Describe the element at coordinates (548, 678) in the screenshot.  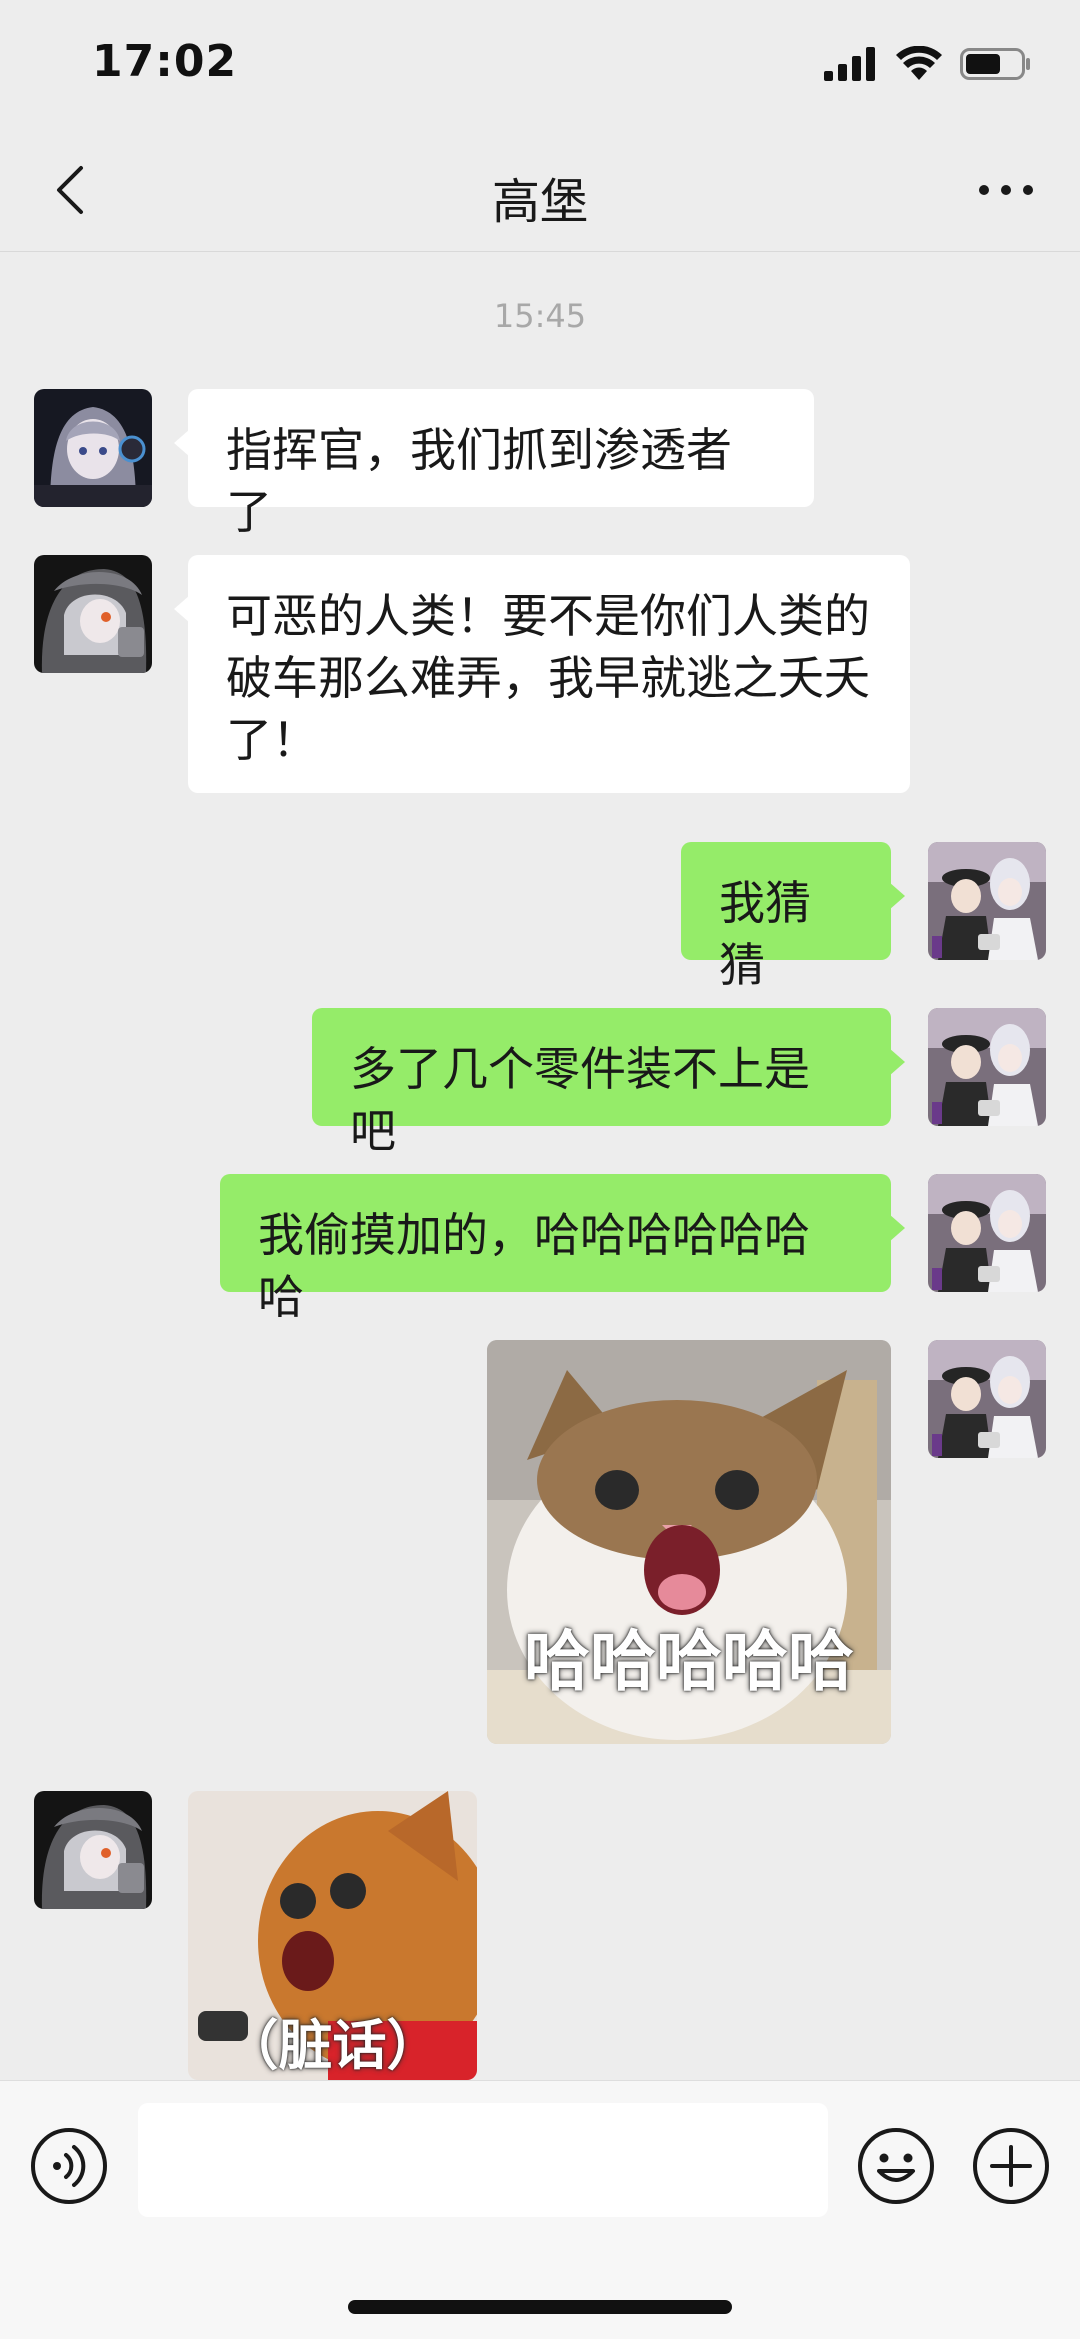
I see `message-text: 可恶的人类！要不是你们人类的破车那么难弄，我早就逃之夭夭了！` at that location.